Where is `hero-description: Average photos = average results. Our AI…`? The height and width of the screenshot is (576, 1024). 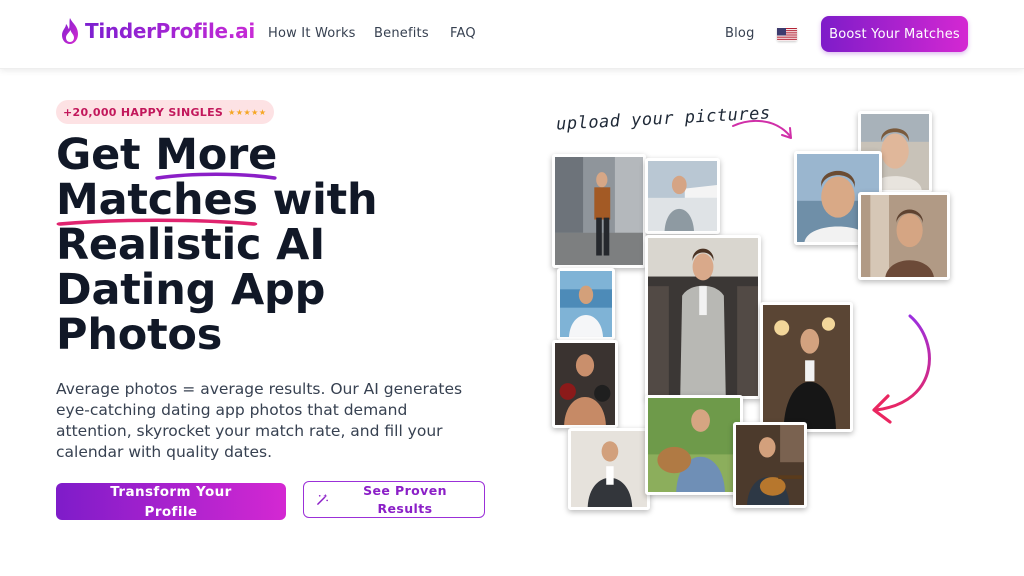
hero-description: Average photos = average results. Our AI… is located at coordinates (259, 420).